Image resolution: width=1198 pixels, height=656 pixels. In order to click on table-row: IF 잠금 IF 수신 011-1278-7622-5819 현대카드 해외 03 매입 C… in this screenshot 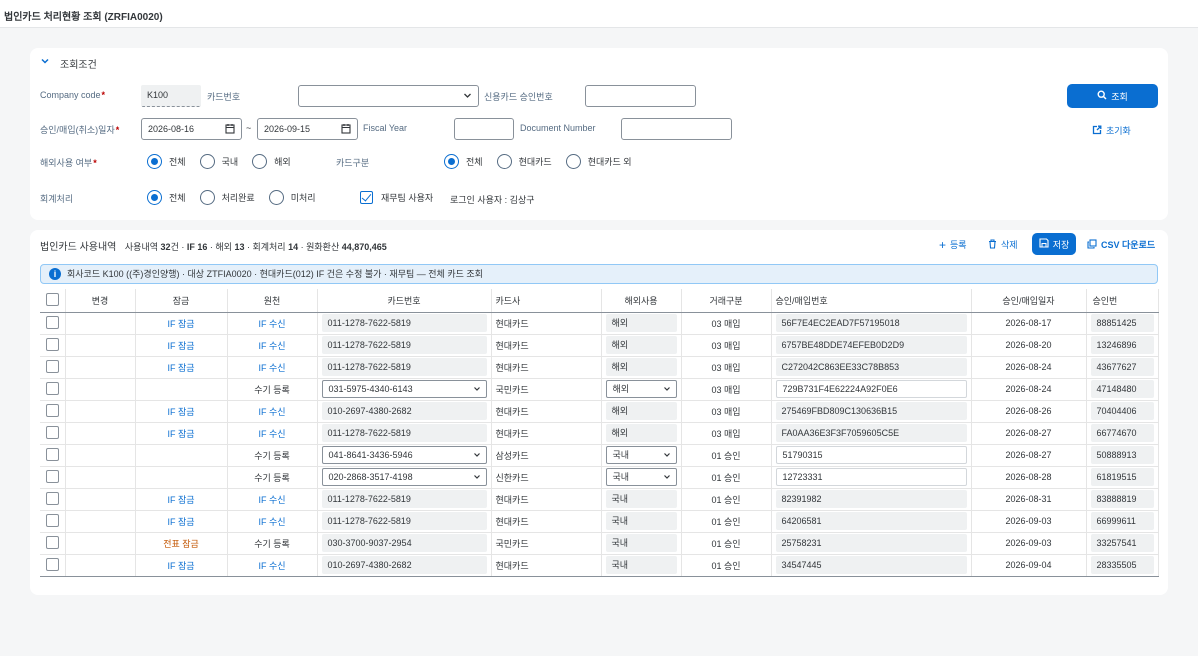, I will do `click(599, 367)`.